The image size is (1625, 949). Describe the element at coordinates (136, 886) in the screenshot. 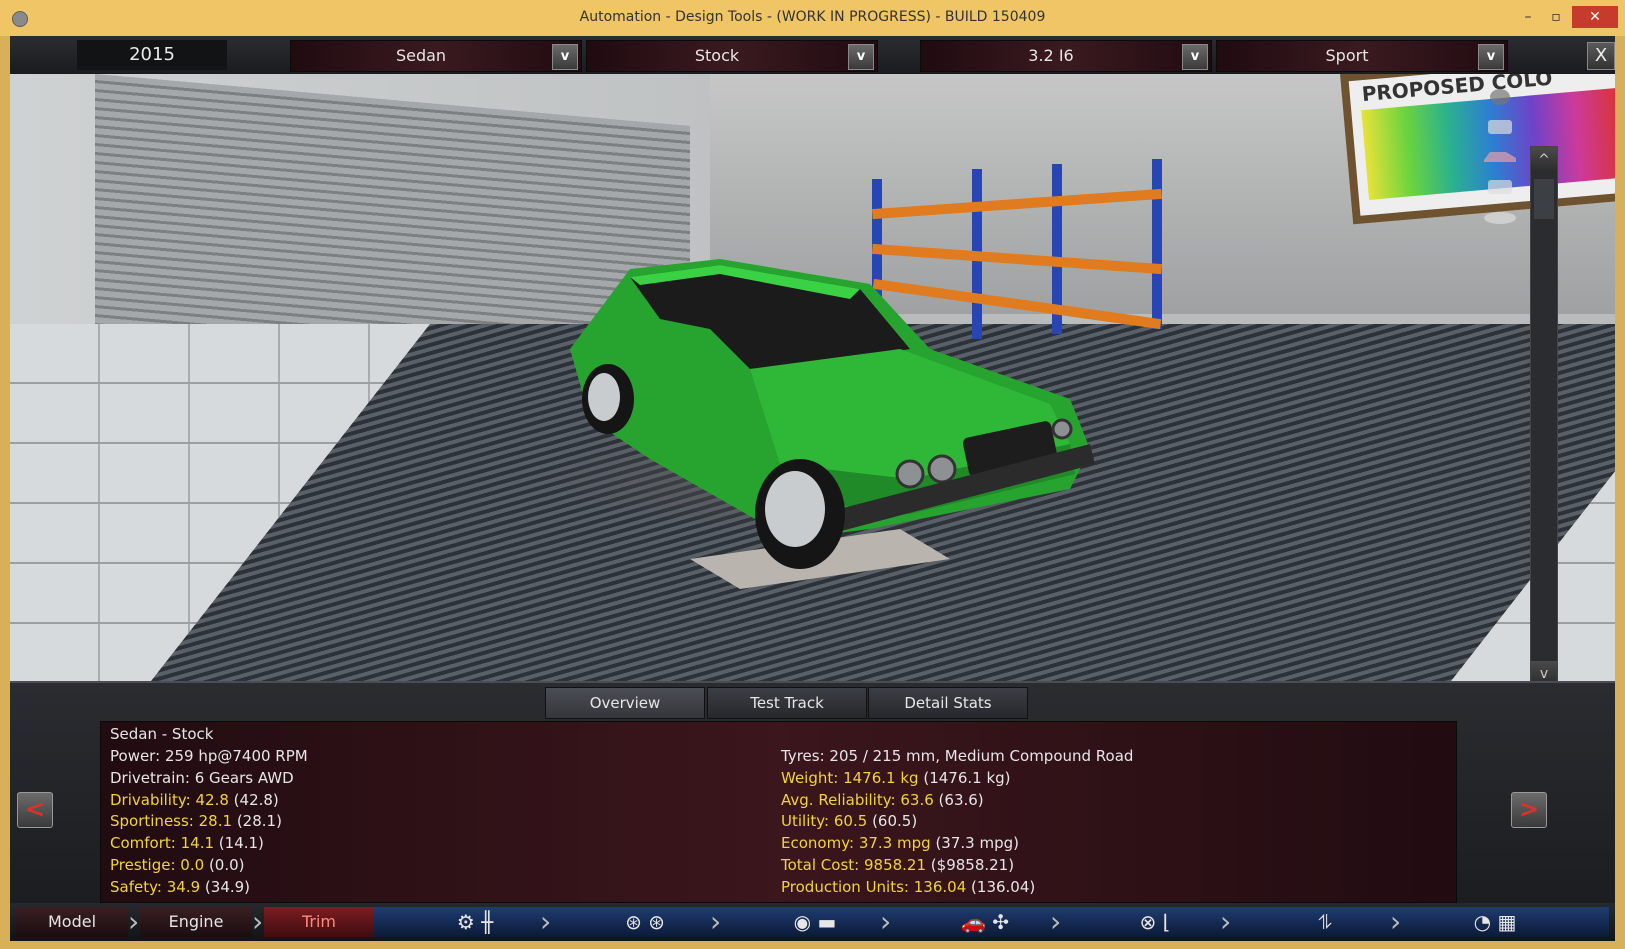

I see `stat-label: Safety:` at that location.